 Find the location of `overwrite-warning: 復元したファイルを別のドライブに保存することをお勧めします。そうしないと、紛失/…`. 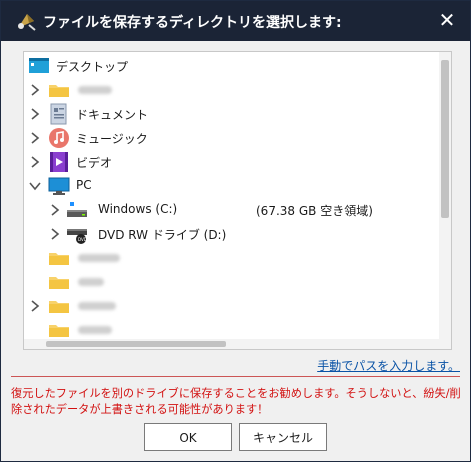

overwrite-warning: 復元したファイルを別のドライブに保存することをお勧めします。そうしないと、紛失/… is located at coordinates (236, 401).